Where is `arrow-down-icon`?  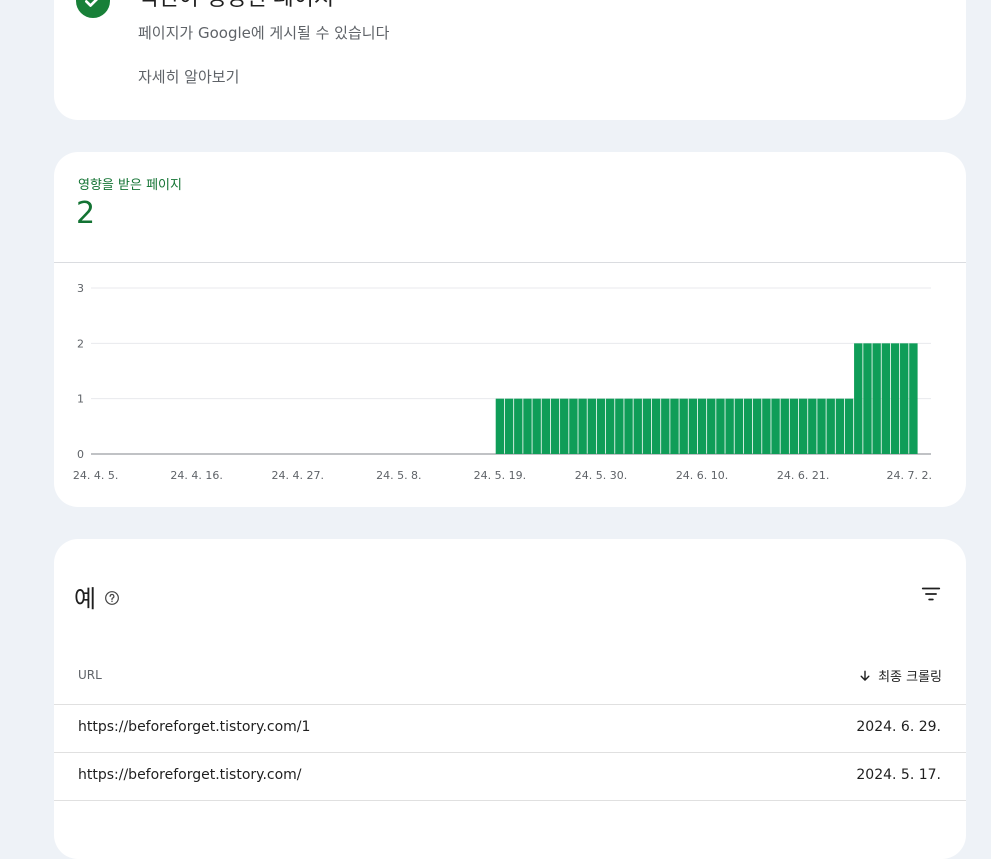 arrow-down-icon is located at coordinates (865, 675).